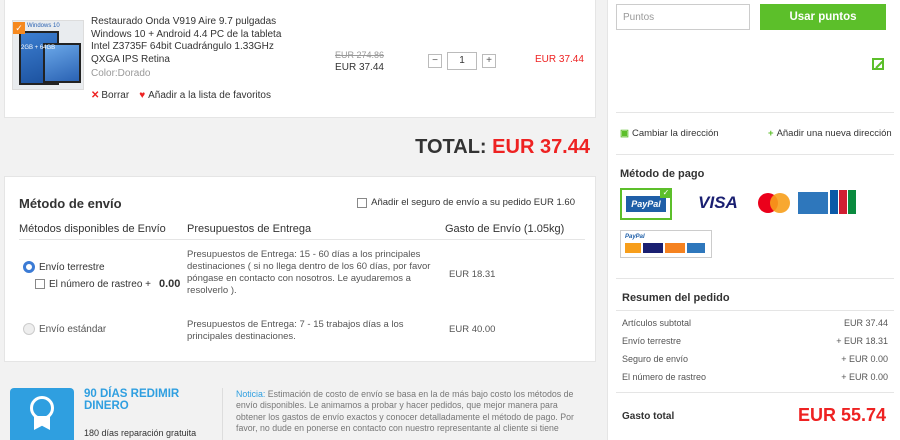 This screenshot has height=440, width=900. Describe the element at coordinates (70, 203) in the screenshot. I see `shipping-title: Método de envío` at that location.